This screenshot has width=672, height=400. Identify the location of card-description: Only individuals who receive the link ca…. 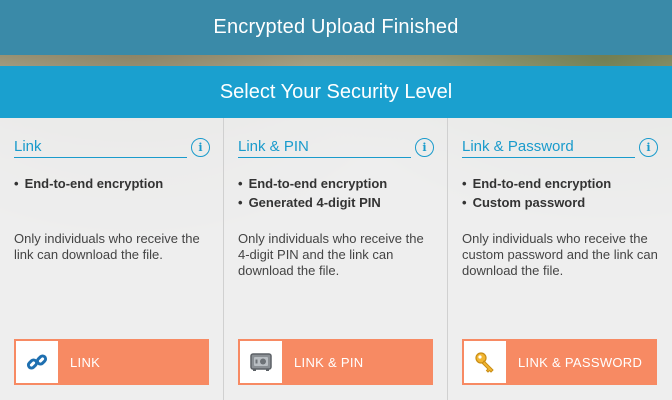
(107, 246).